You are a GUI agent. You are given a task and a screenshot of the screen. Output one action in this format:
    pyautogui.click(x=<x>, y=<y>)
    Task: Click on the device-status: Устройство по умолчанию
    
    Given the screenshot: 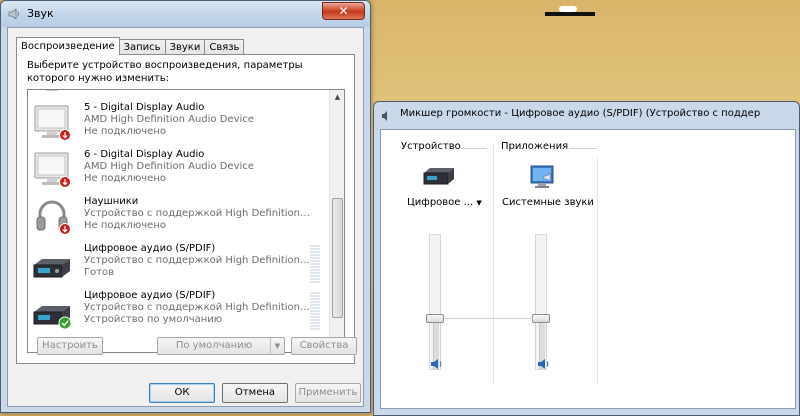 What is the action you would take?
    pyautogui.click(x=153, y=319)
    